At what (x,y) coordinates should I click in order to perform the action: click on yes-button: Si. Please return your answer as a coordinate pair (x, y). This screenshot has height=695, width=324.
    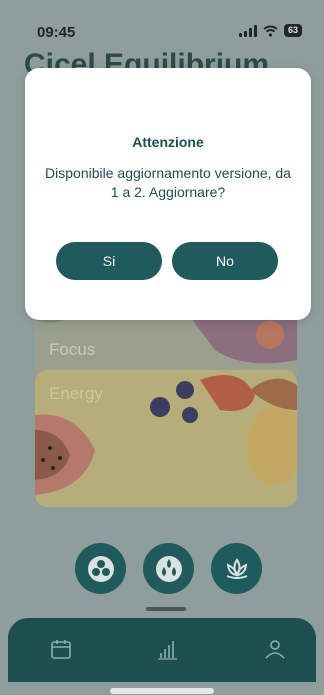
    Looking at the image, I should click on (109, 261).